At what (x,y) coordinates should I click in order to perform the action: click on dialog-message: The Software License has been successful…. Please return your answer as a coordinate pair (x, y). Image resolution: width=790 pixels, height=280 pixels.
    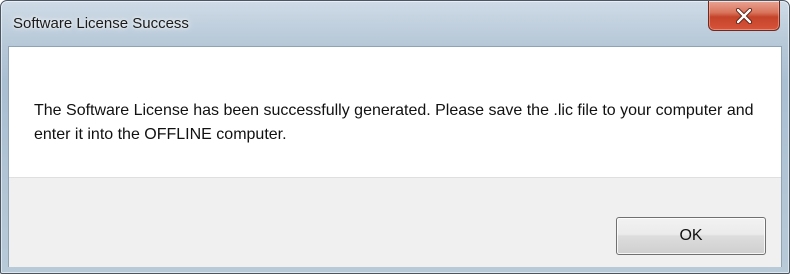
    Looking at the image, I should click on (394, 122).